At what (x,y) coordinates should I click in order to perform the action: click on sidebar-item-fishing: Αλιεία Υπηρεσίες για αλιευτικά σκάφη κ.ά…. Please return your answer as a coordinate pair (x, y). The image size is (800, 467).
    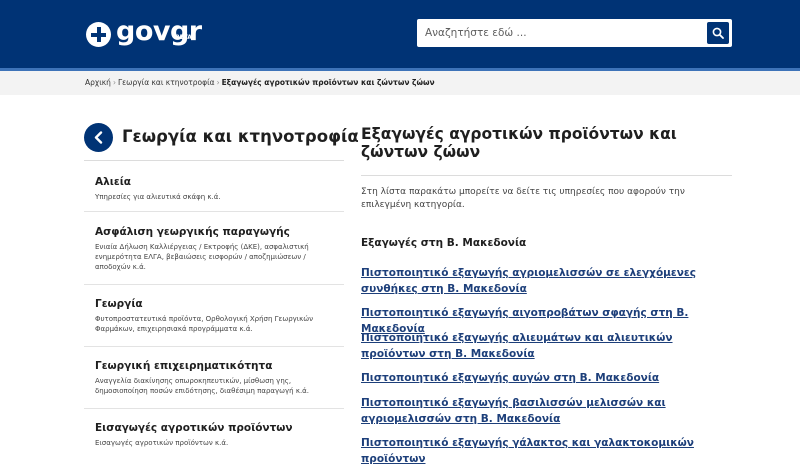
    Looking at the image, I should click on (214, 193).